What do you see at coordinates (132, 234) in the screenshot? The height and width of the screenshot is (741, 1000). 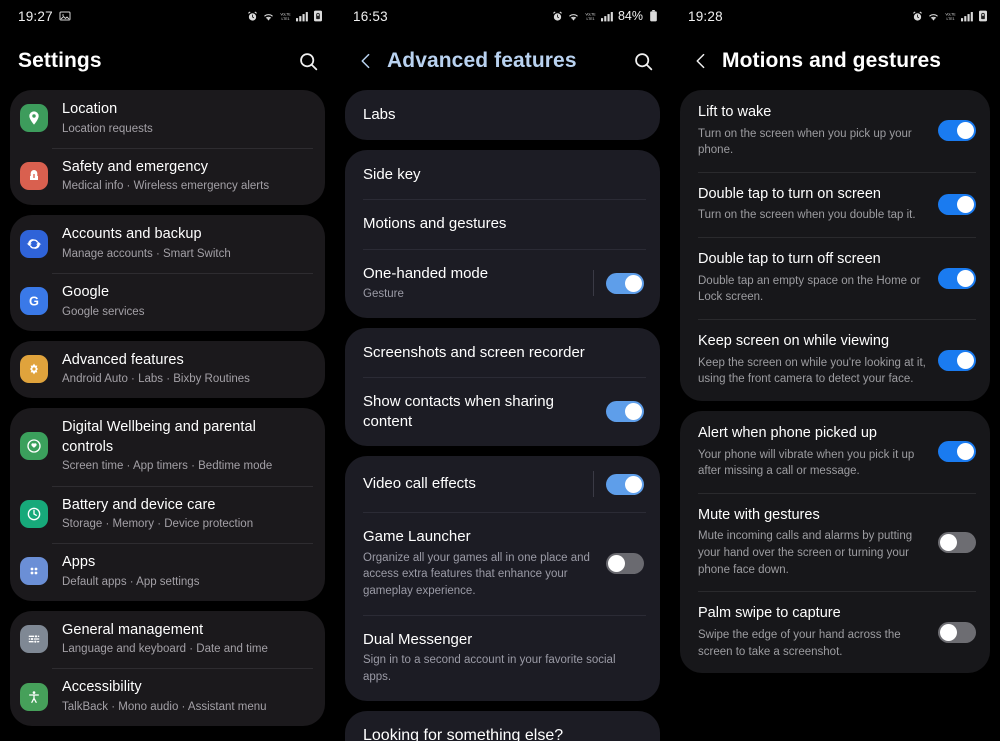 I see `item-title: Accounts and backup` at bounding box center [132, 234].